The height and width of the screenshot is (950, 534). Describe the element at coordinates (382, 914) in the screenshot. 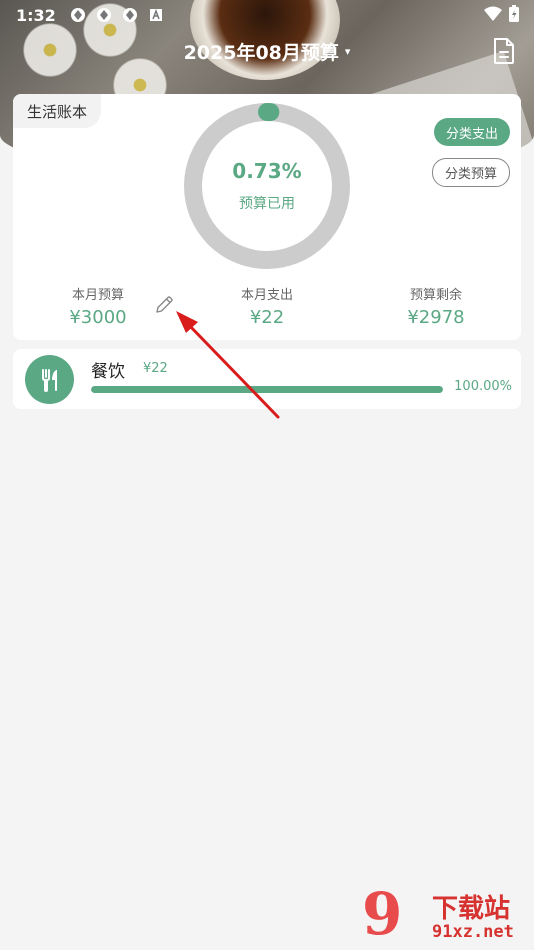

I see `watermark-logo: 9` at that location.